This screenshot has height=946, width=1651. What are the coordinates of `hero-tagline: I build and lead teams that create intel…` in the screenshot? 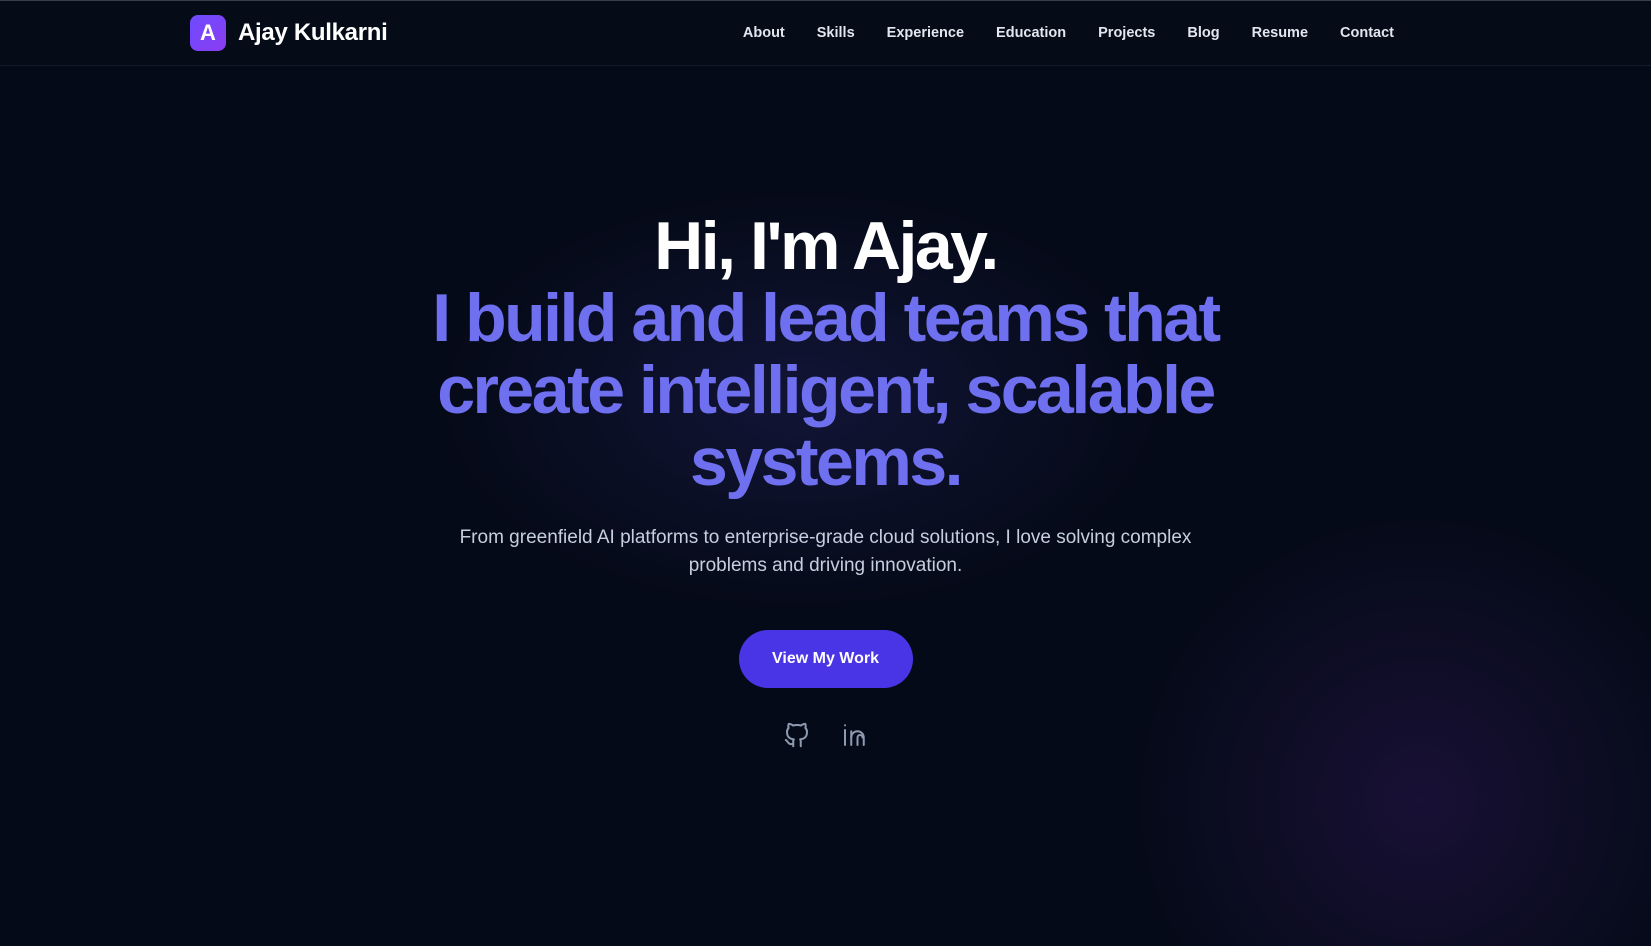 It's located at (826, 390).